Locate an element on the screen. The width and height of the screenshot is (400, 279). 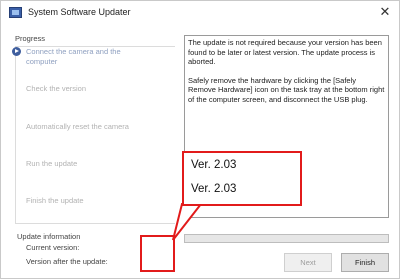
current-version-label: Current version: is located at coordinates (53, 247).